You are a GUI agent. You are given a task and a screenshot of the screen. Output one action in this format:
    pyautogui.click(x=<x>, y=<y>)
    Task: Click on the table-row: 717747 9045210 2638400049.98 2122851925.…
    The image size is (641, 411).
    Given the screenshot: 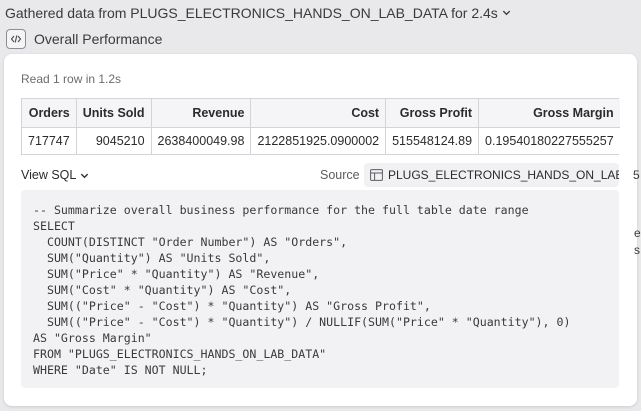 What is the action you would take?
    pyautogui.click(x=321, y=140)
    